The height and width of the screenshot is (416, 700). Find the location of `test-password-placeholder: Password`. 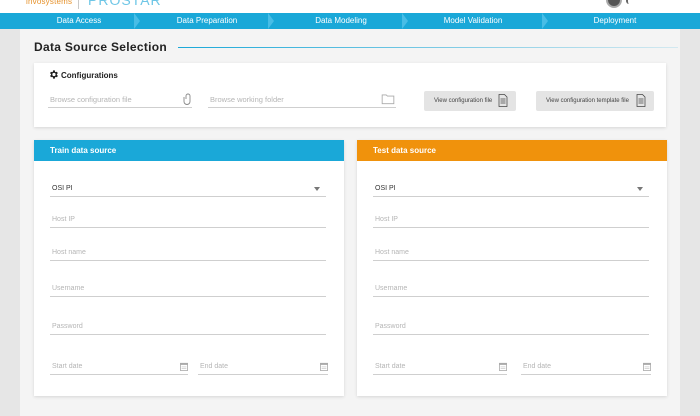

test-password-placeholder: Password is located at coordinates (390, 326).